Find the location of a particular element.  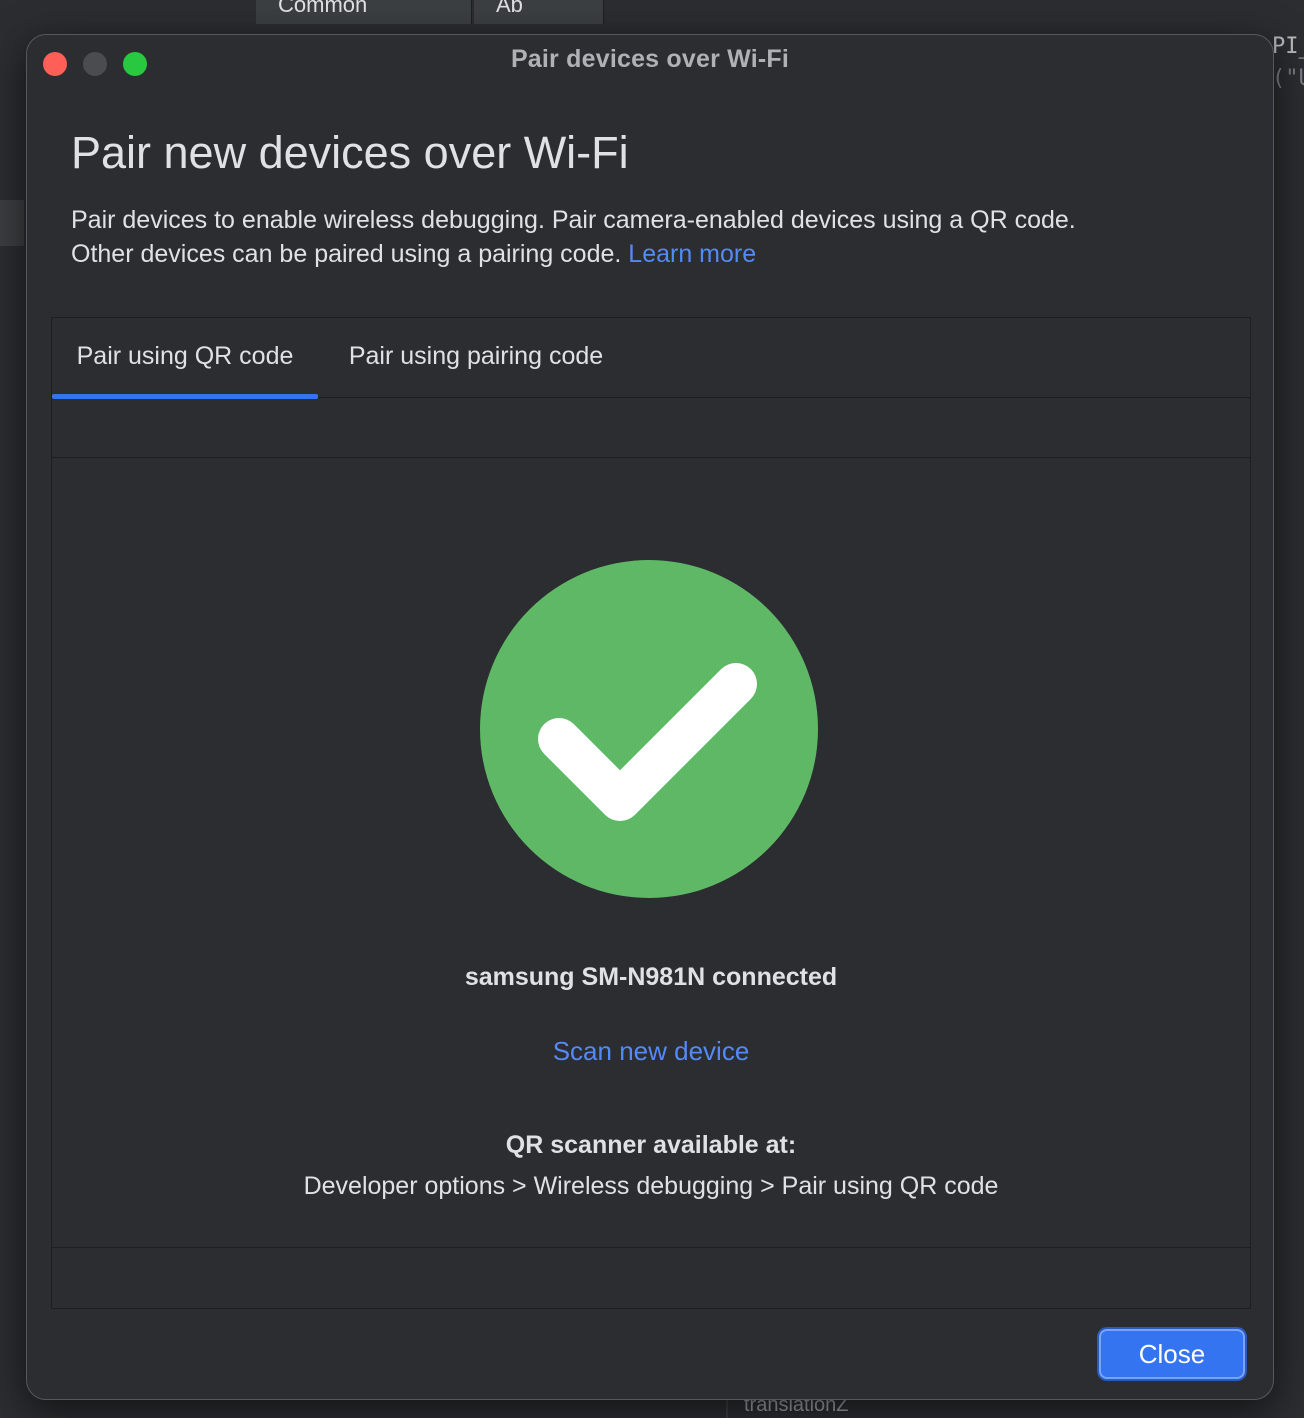

qr-scanner-heading: QR scanner available at: is located at coordinates (651, 1145).